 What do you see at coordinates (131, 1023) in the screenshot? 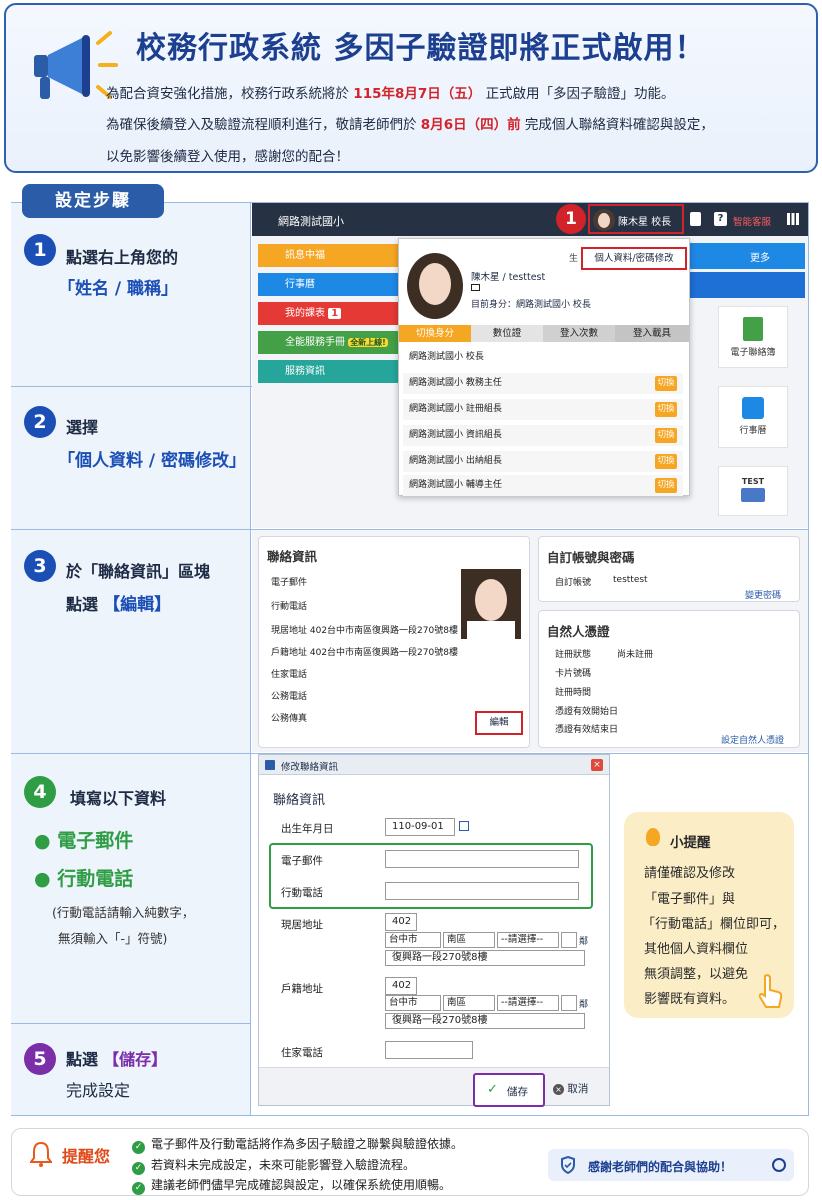
I see `divider` at bounding box center [131, 1023].